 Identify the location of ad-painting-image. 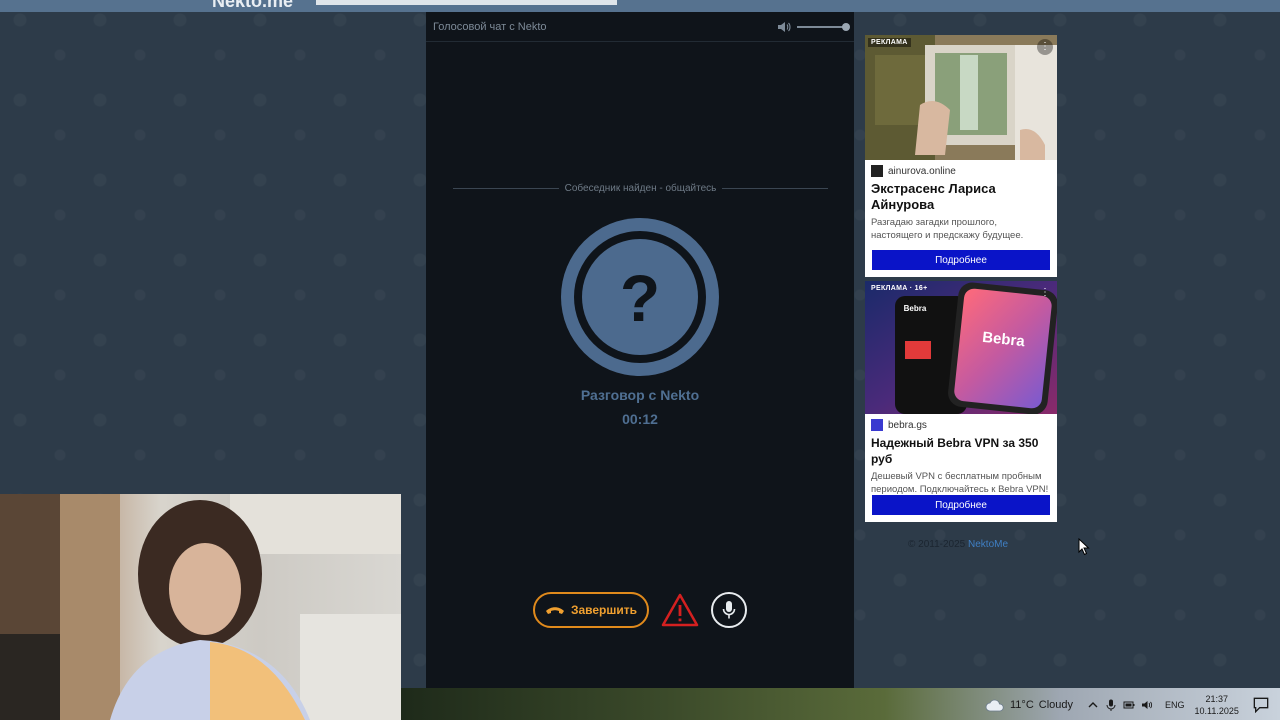
(961, 97).